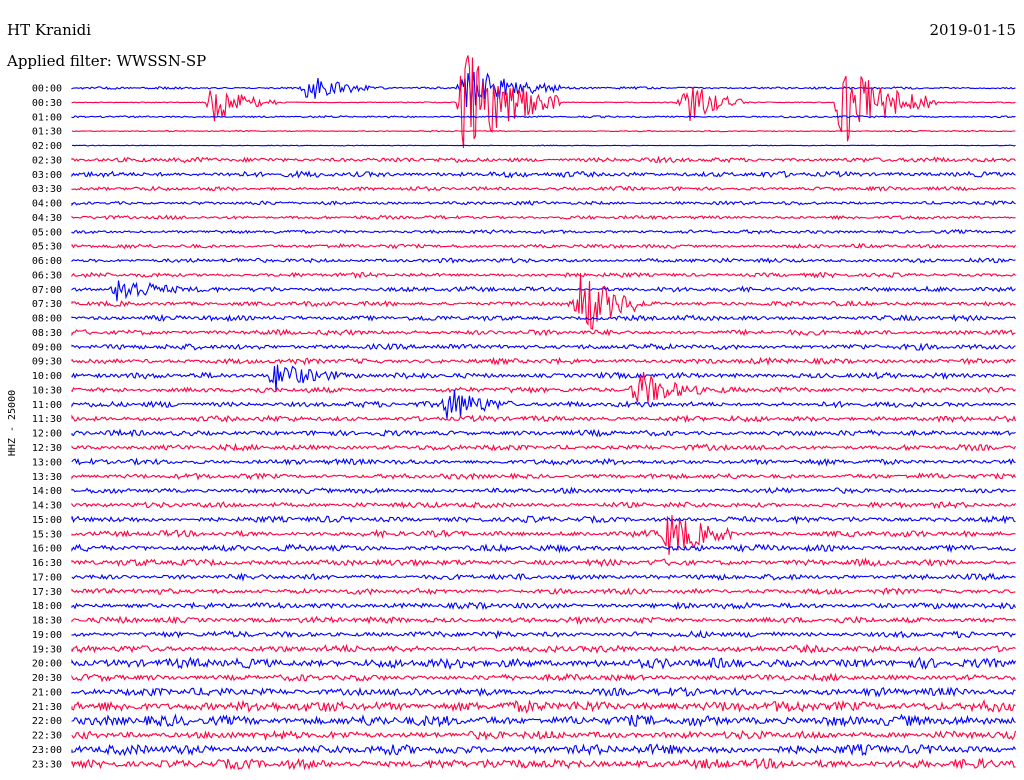 The height and width of the screenshot is (780, 1024). Describe the element at coordinates (47, 649) in the screenshot. I see `tick-label: 19:30` at that location.